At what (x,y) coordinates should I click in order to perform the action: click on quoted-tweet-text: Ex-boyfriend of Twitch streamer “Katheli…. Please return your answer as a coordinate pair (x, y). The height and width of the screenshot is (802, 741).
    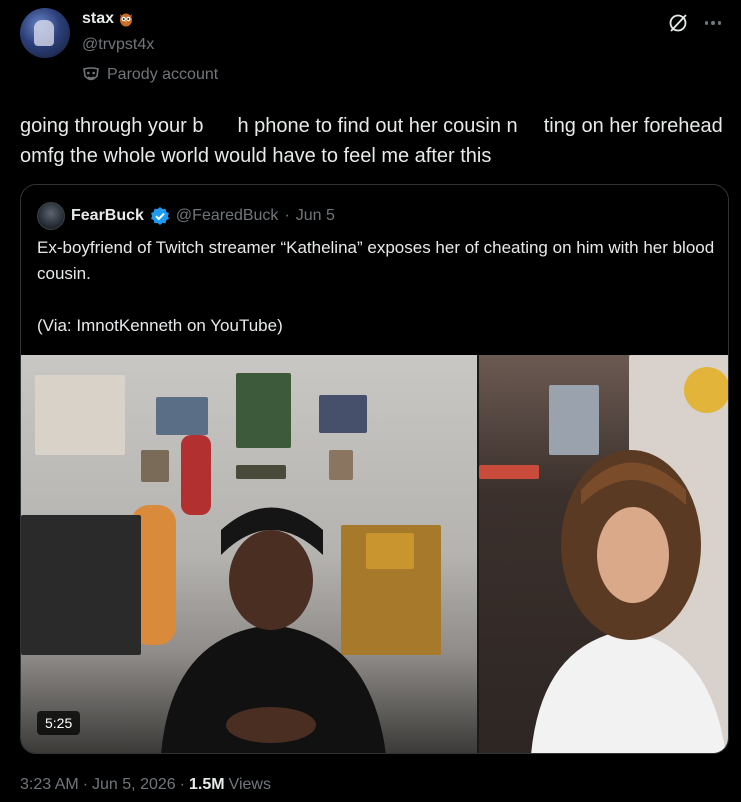
    Looking at the image, I should click on (376, 286).